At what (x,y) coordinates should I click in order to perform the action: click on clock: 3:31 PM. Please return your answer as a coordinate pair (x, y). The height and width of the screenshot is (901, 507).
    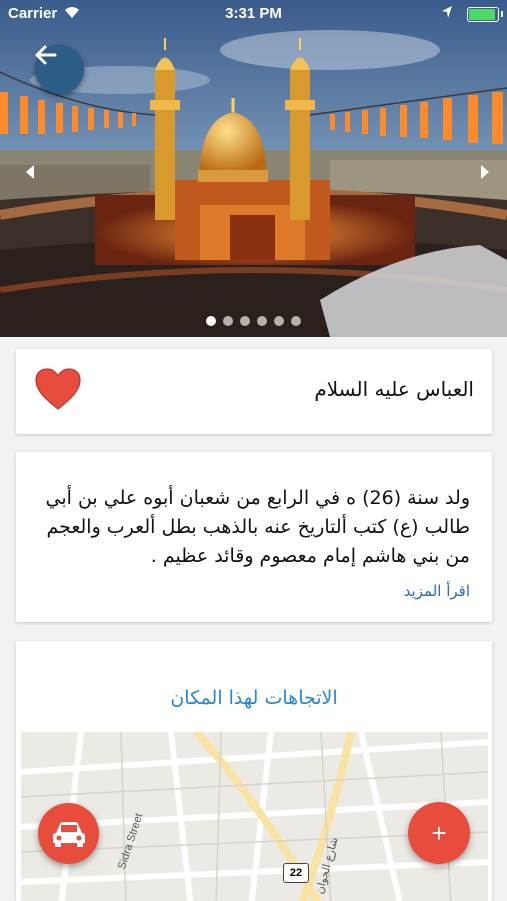
    Looking at the image, I should click on (253, 13).